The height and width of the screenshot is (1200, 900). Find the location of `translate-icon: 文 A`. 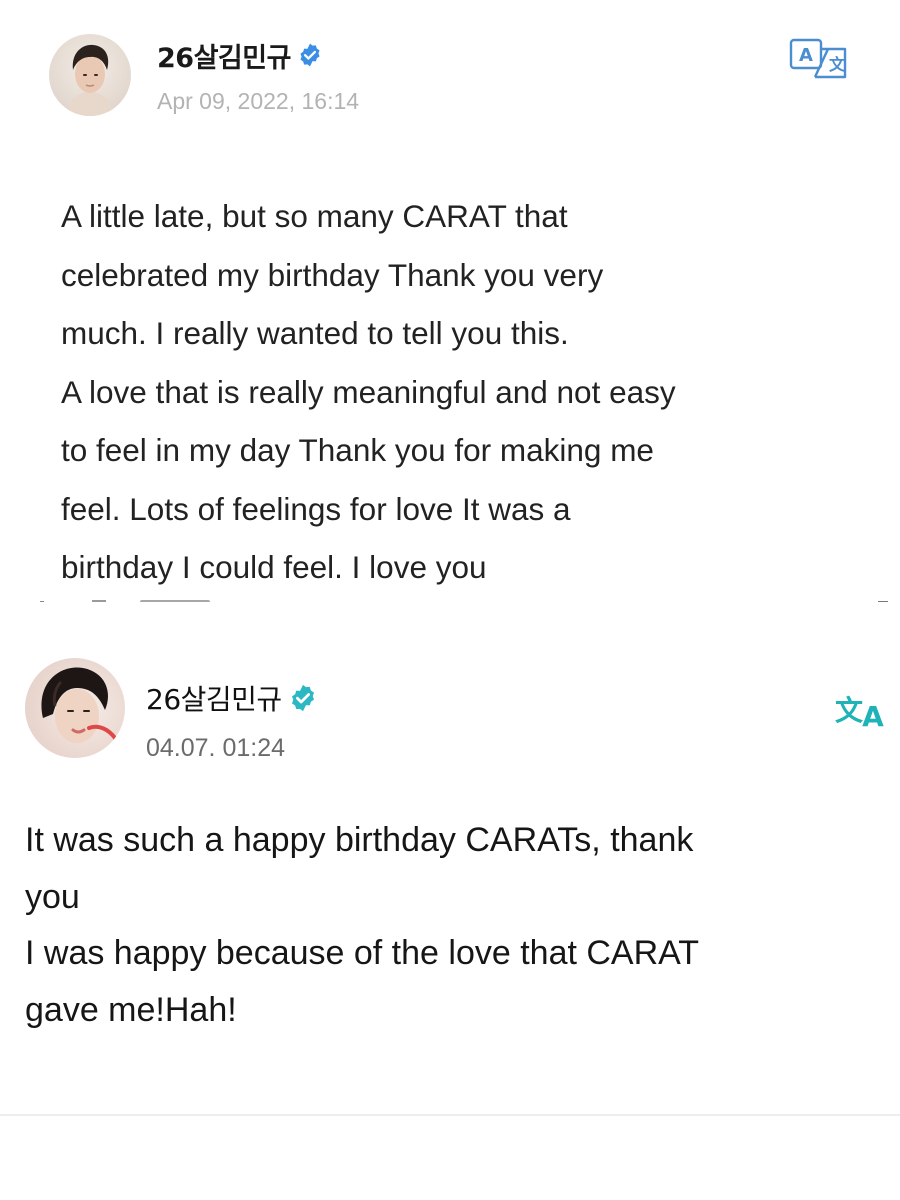

translate-icon: 文 A is located at coordinates (862, 710).